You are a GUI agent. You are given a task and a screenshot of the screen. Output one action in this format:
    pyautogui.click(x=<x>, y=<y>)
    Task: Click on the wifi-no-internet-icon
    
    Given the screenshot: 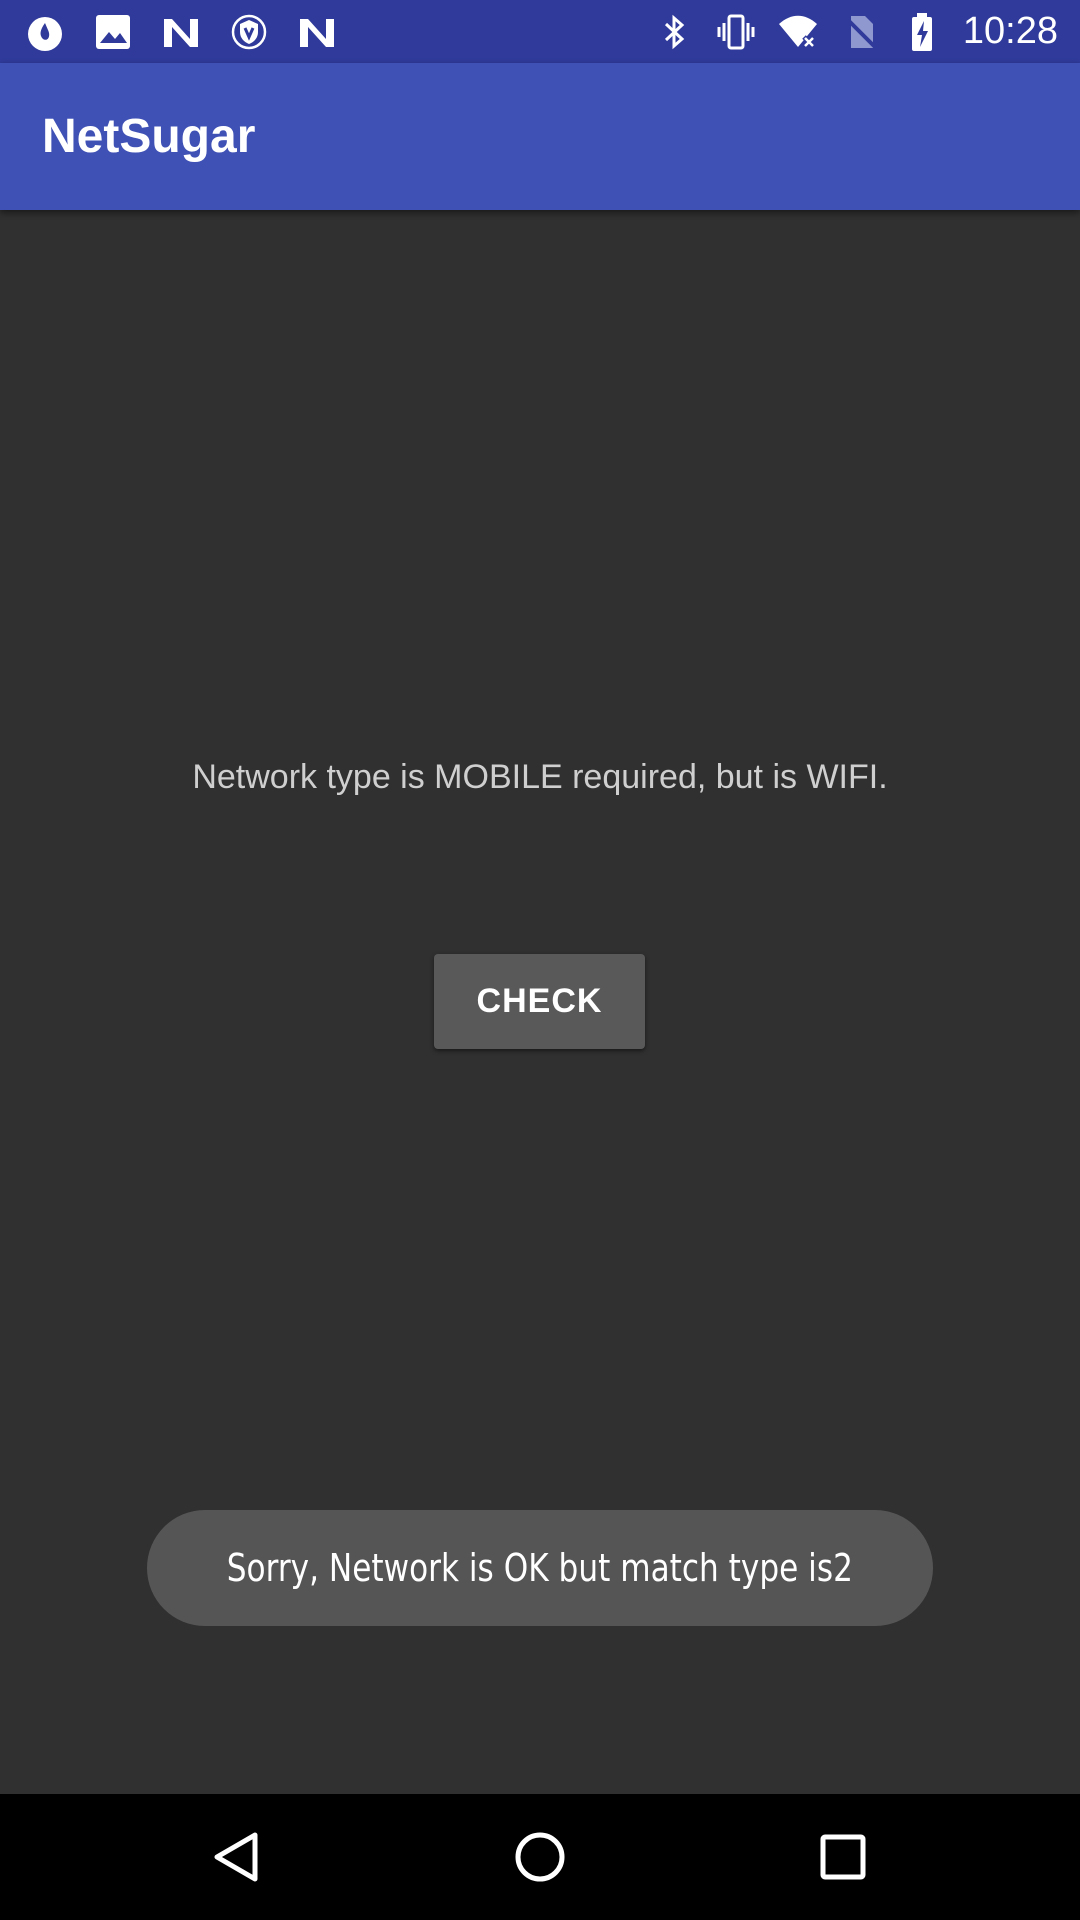 What is the action you would take?
    pyautogui.click(x=798, y=32)
    